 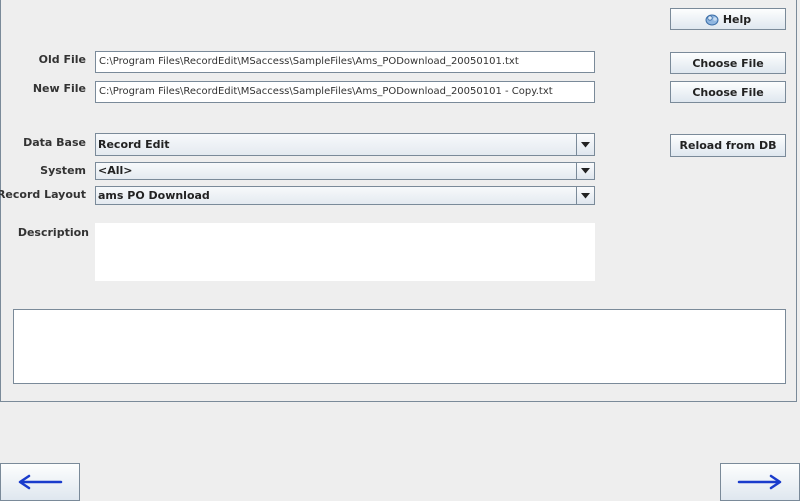 I want to click on system-dropdown-button, so click(x=585, y=171).